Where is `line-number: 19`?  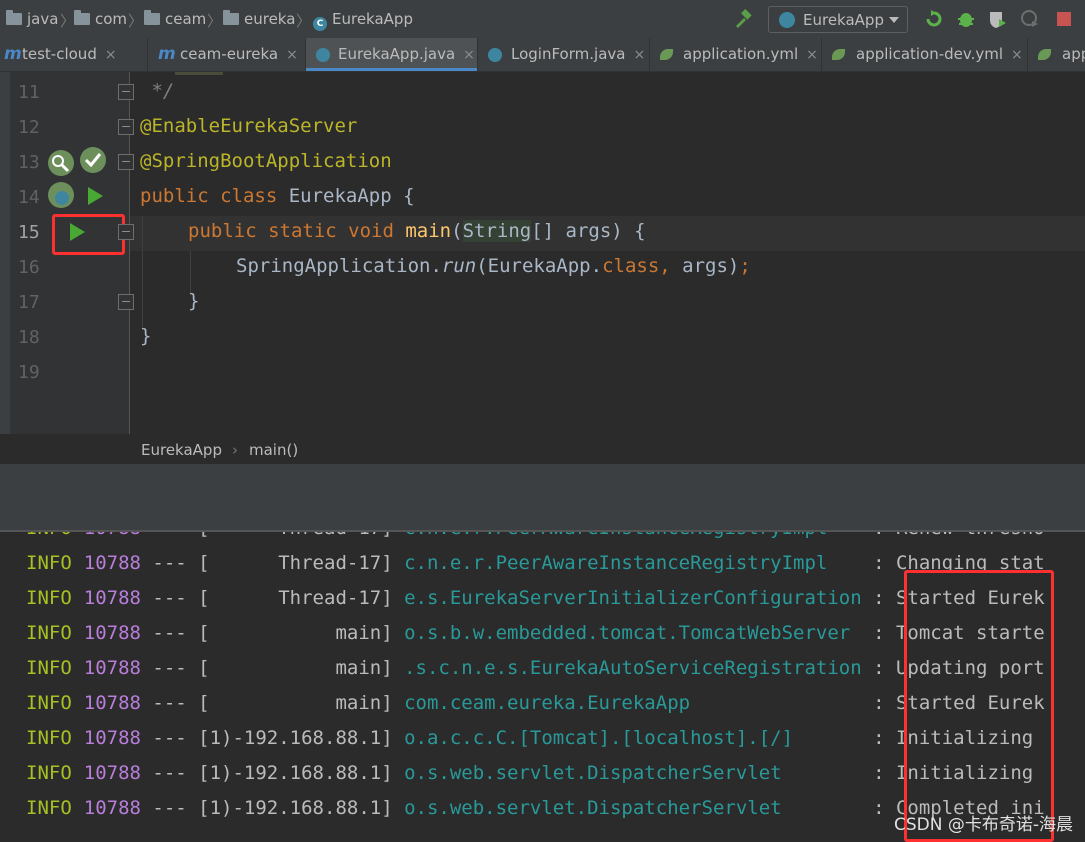 line-number: 19 is located at coordinates (29, 372).